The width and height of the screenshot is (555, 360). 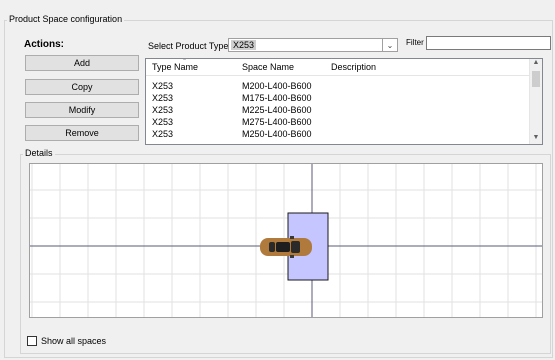 What do you see at coordinates (338, 98) in the screenshot?
I see `table-row: X253 M175-L400-B600` at bounding box center [338, 98].